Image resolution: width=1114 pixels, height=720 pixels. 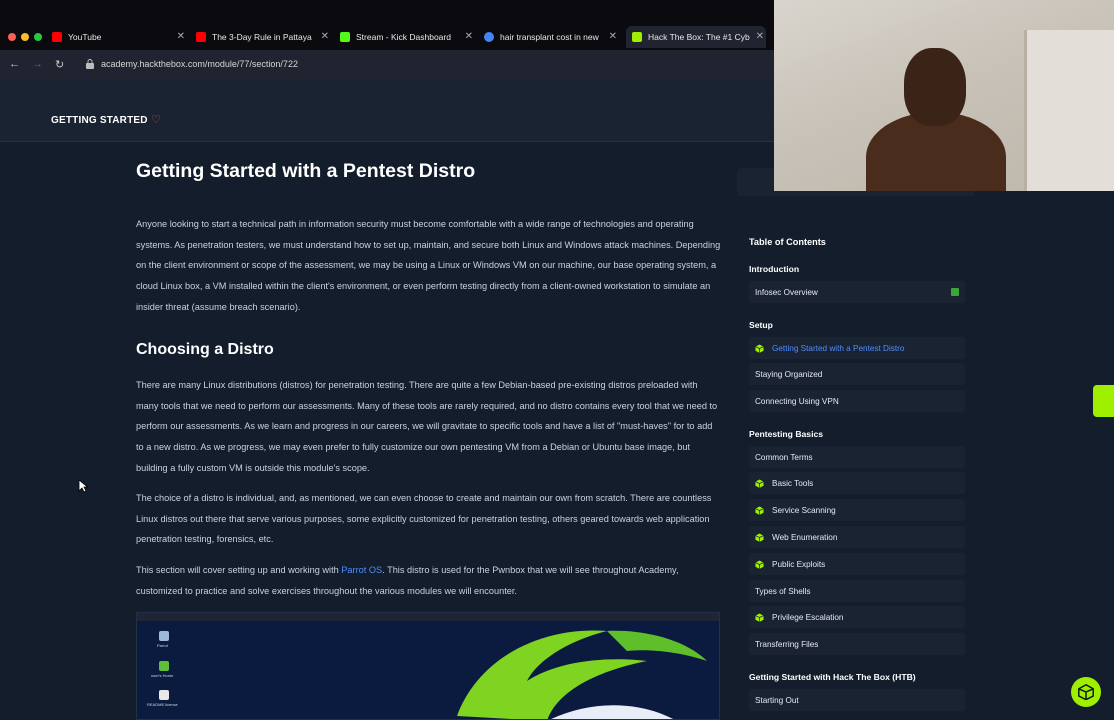 What do you see at coordinates (83, 486) in the screenshot?
I see `mouse-cursor-icon` at bounding box center [83, 486].